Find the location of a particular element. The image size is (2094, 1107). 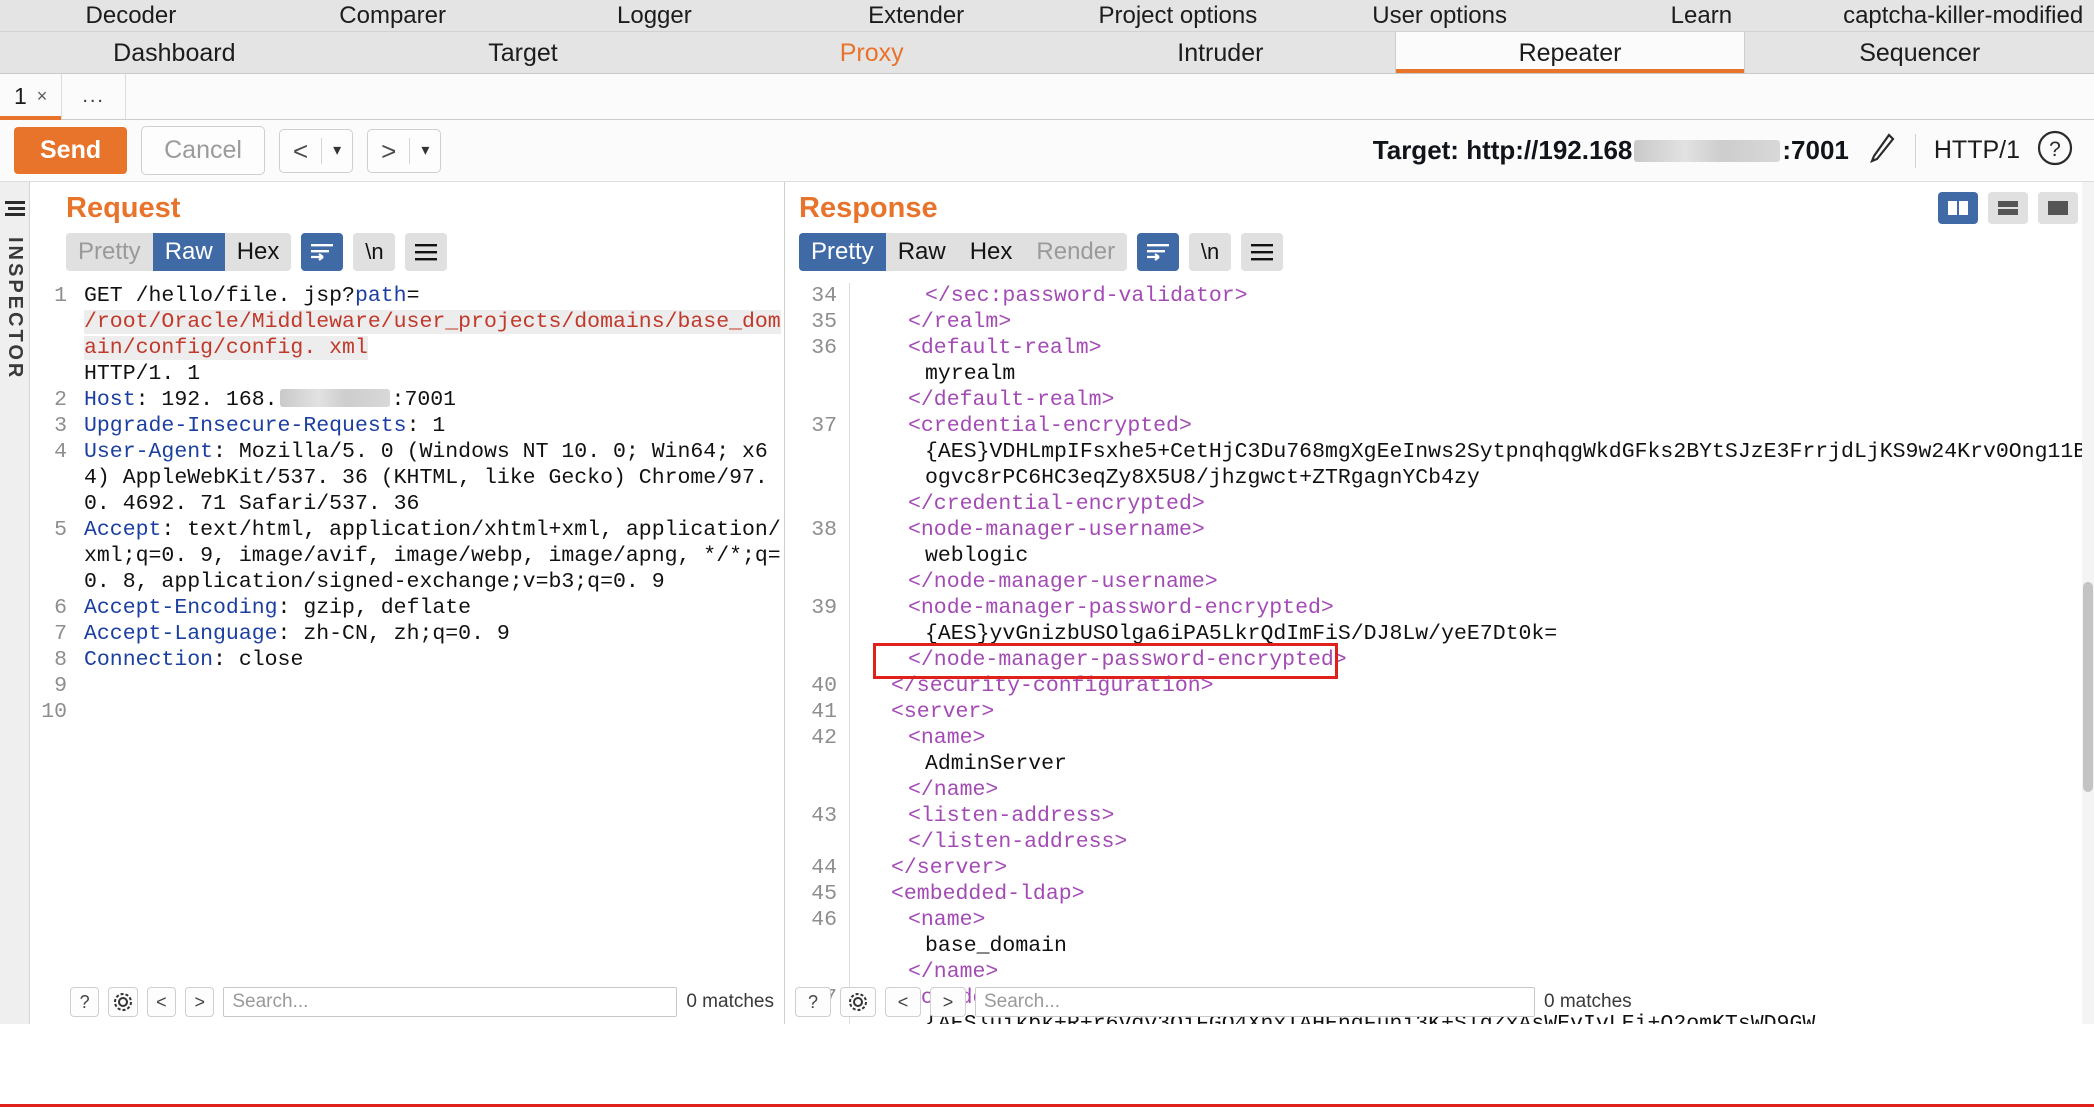

close-icon: × is located at coordinates (42, 96).